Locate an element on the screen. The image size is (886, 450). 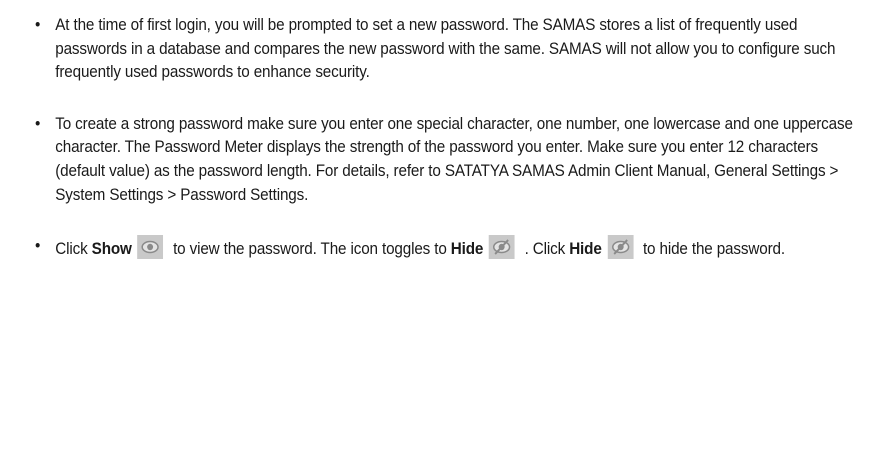
bullet-text-part: to hide the password. is located at coordinates (711, 249).